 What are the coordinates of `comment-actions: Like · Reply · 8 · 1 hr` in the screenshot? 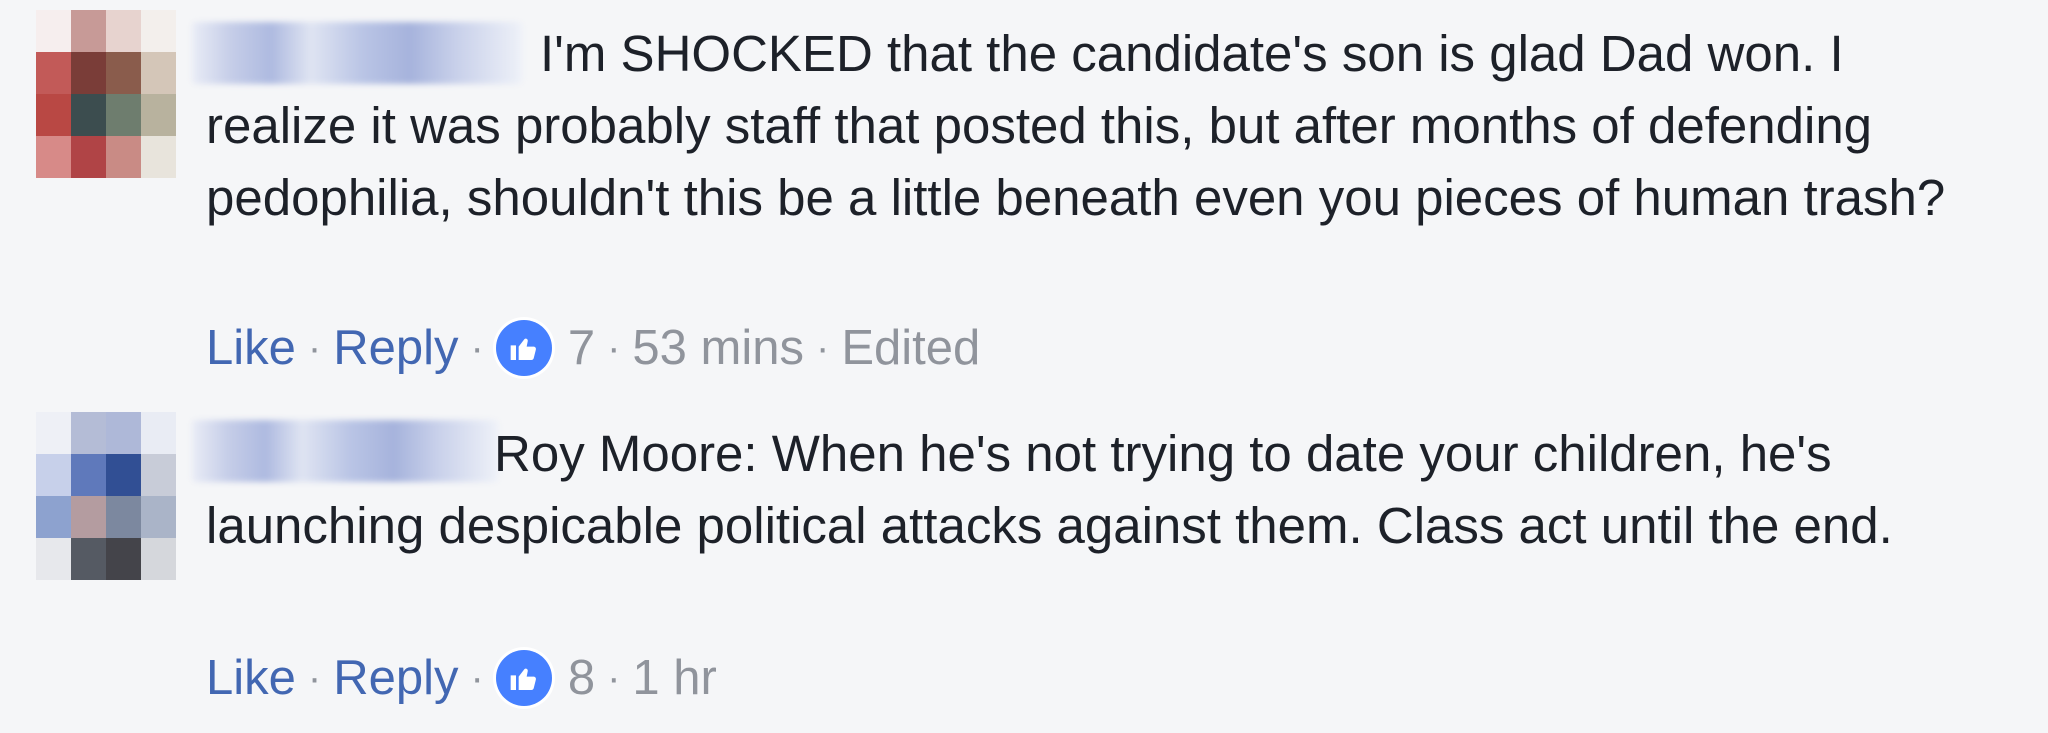 It's located at (461, 678).